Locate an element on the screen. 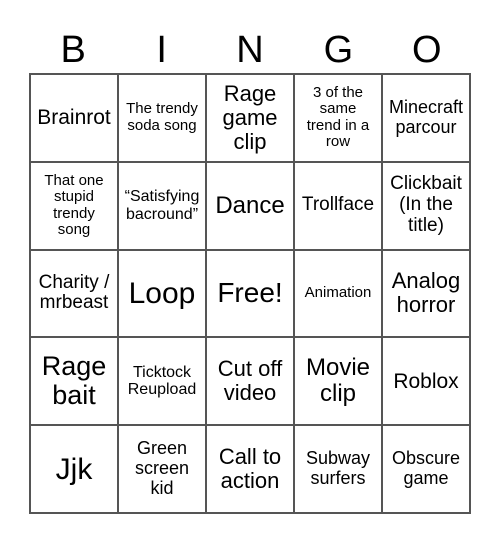 Image resolution: width=500 pixels, height=544 pixels. bingo-cell: Brainrot is located at coordinates (74, 118).